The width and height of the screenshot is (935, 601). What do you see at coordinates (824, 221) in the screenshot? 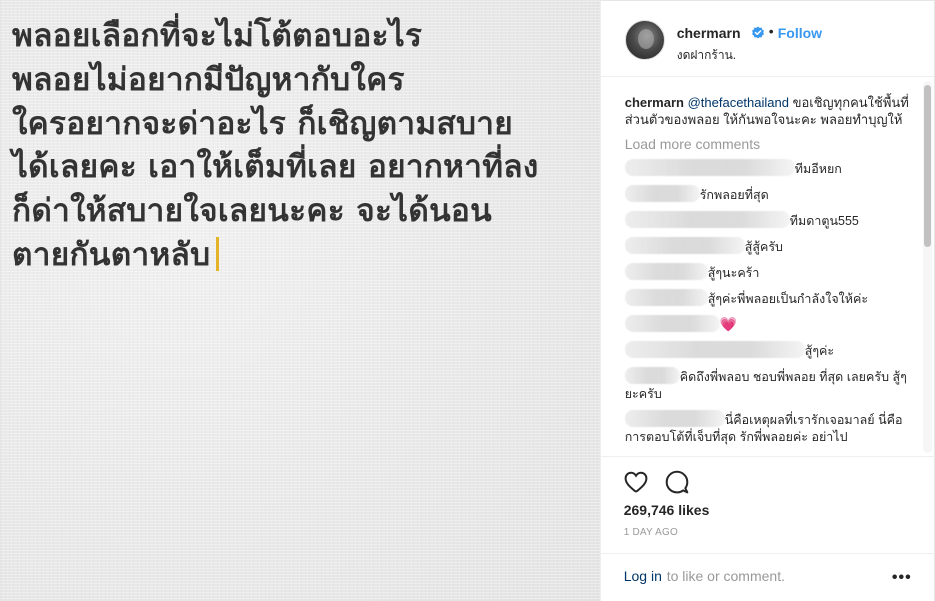
I see `comment-text: ทีมดาตูน555` at bounding box center [824, 221].